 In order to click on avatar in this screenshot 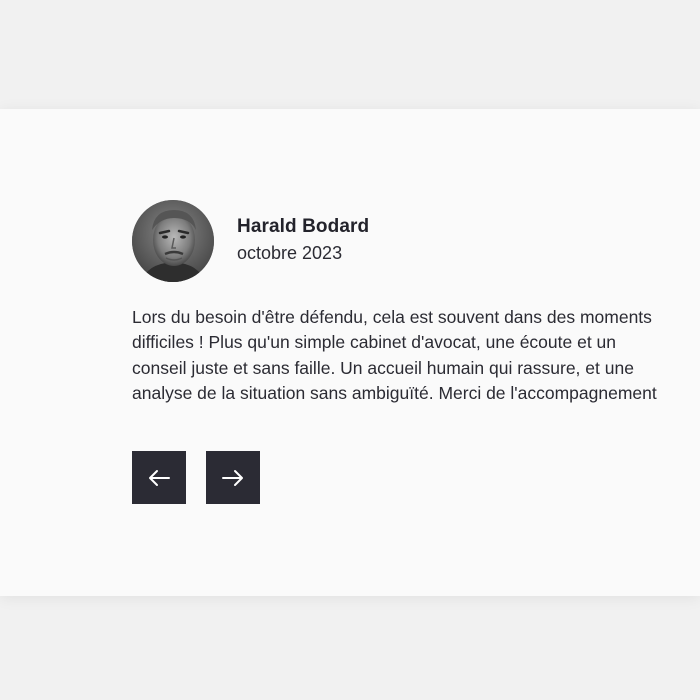, I will do `click(173, 241)`.